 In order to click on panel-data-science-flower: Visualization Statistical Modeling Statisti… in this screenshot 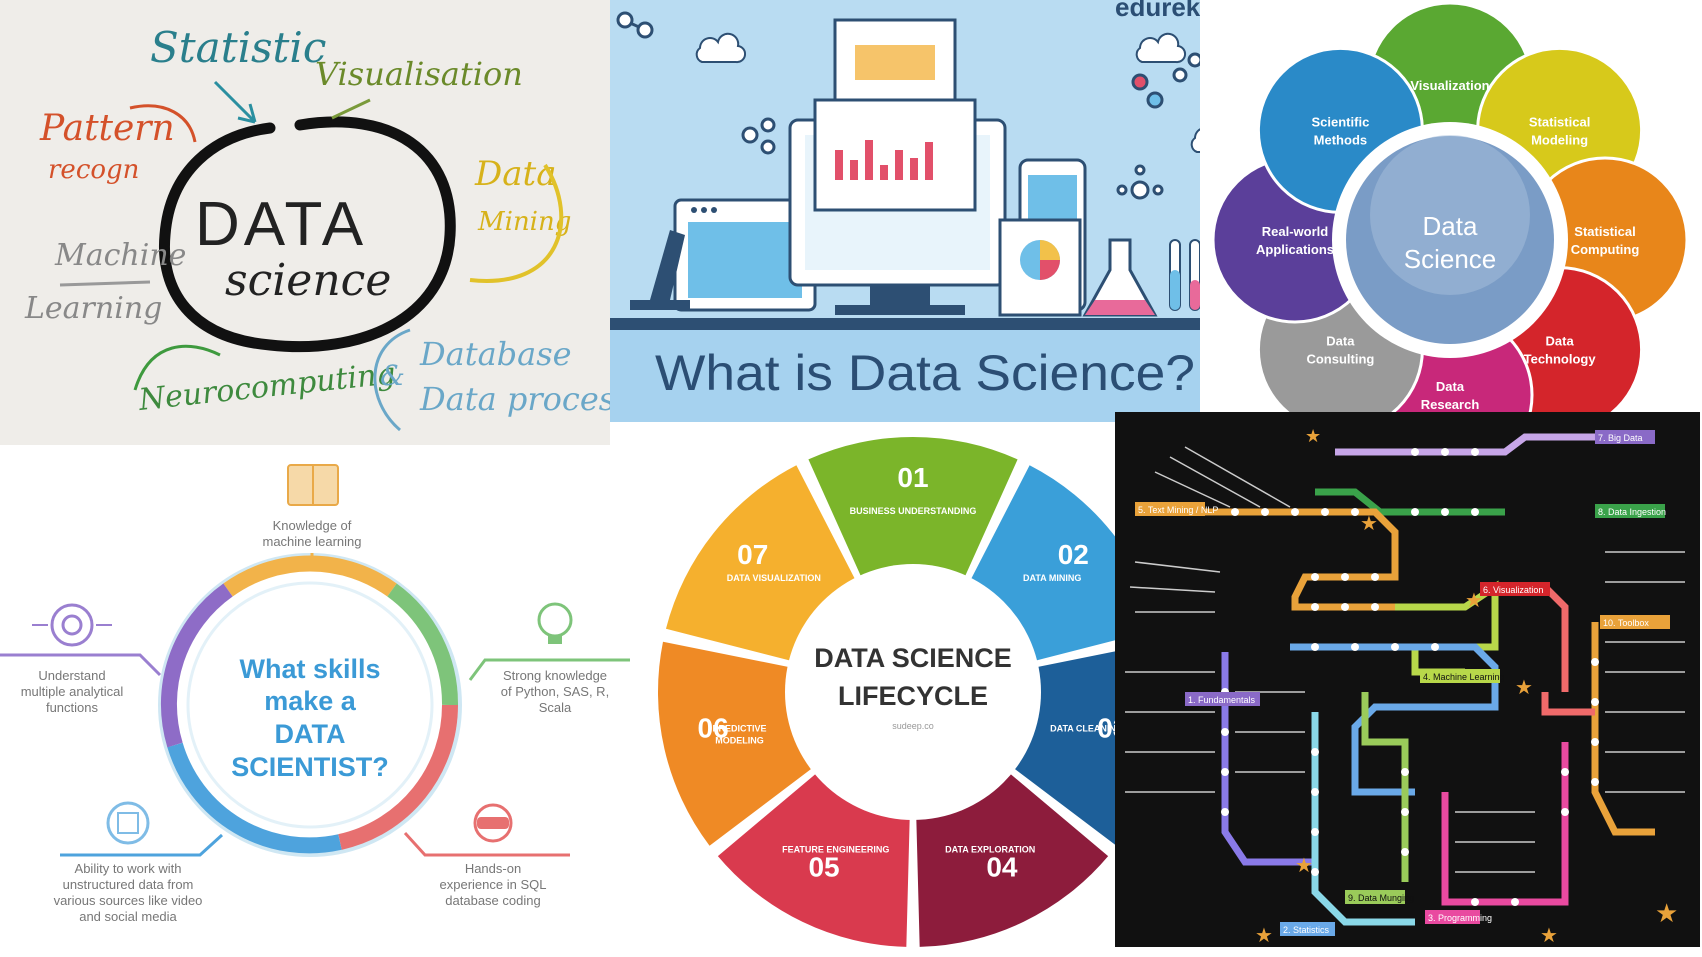, I will do `click(1451, 237)`.